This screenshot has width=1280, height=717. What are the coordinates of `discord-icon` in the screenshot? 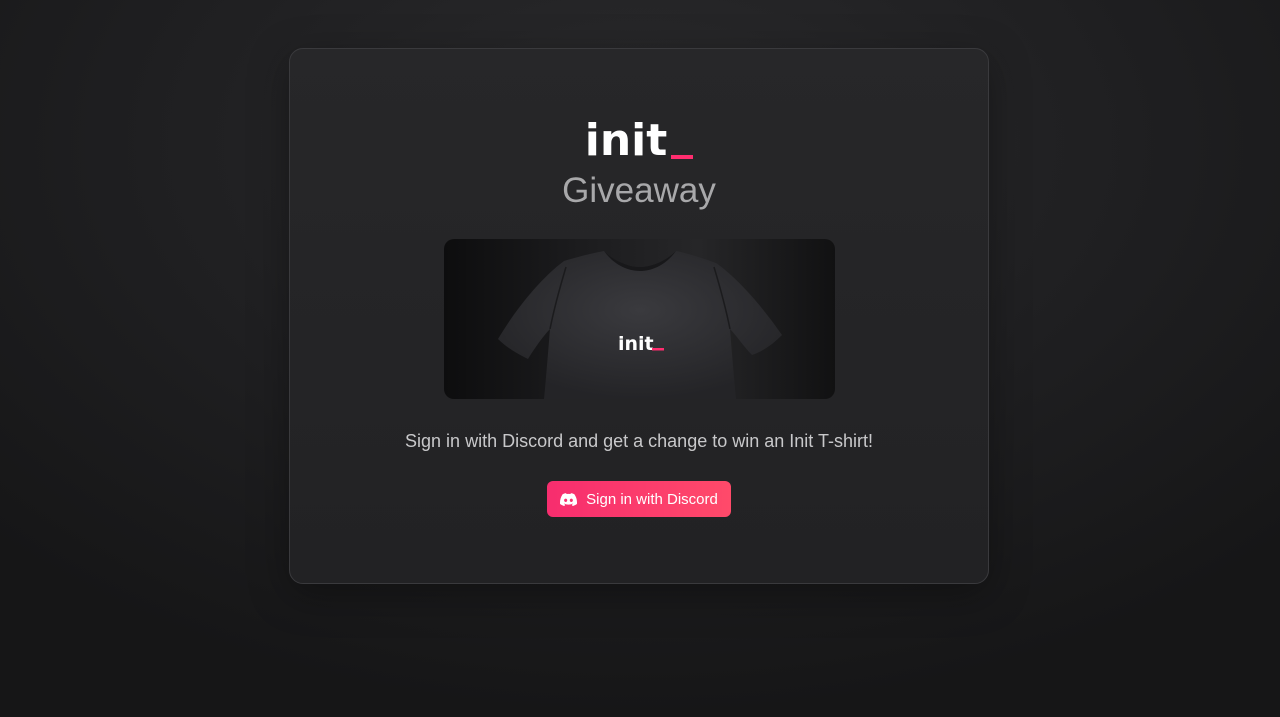 It's located at (569, 499).